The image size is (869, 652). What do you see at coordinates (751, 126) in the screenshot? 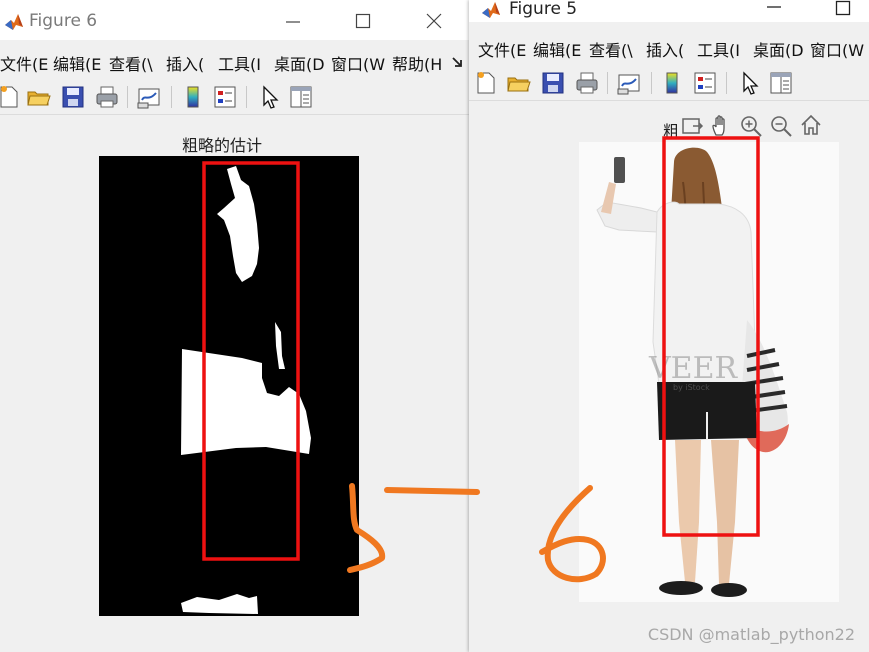
I see `zoom-in-icon` at bounding box center [751, 126].